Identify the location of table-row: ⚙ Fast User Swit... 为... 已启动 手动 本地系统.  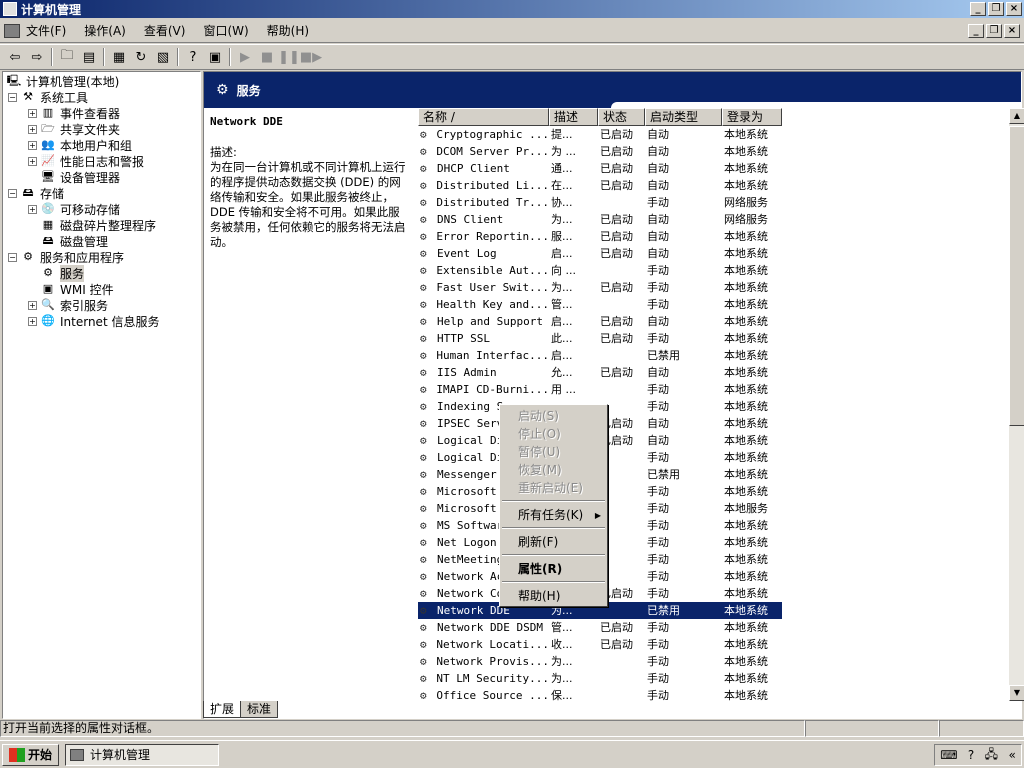
(600, 287).